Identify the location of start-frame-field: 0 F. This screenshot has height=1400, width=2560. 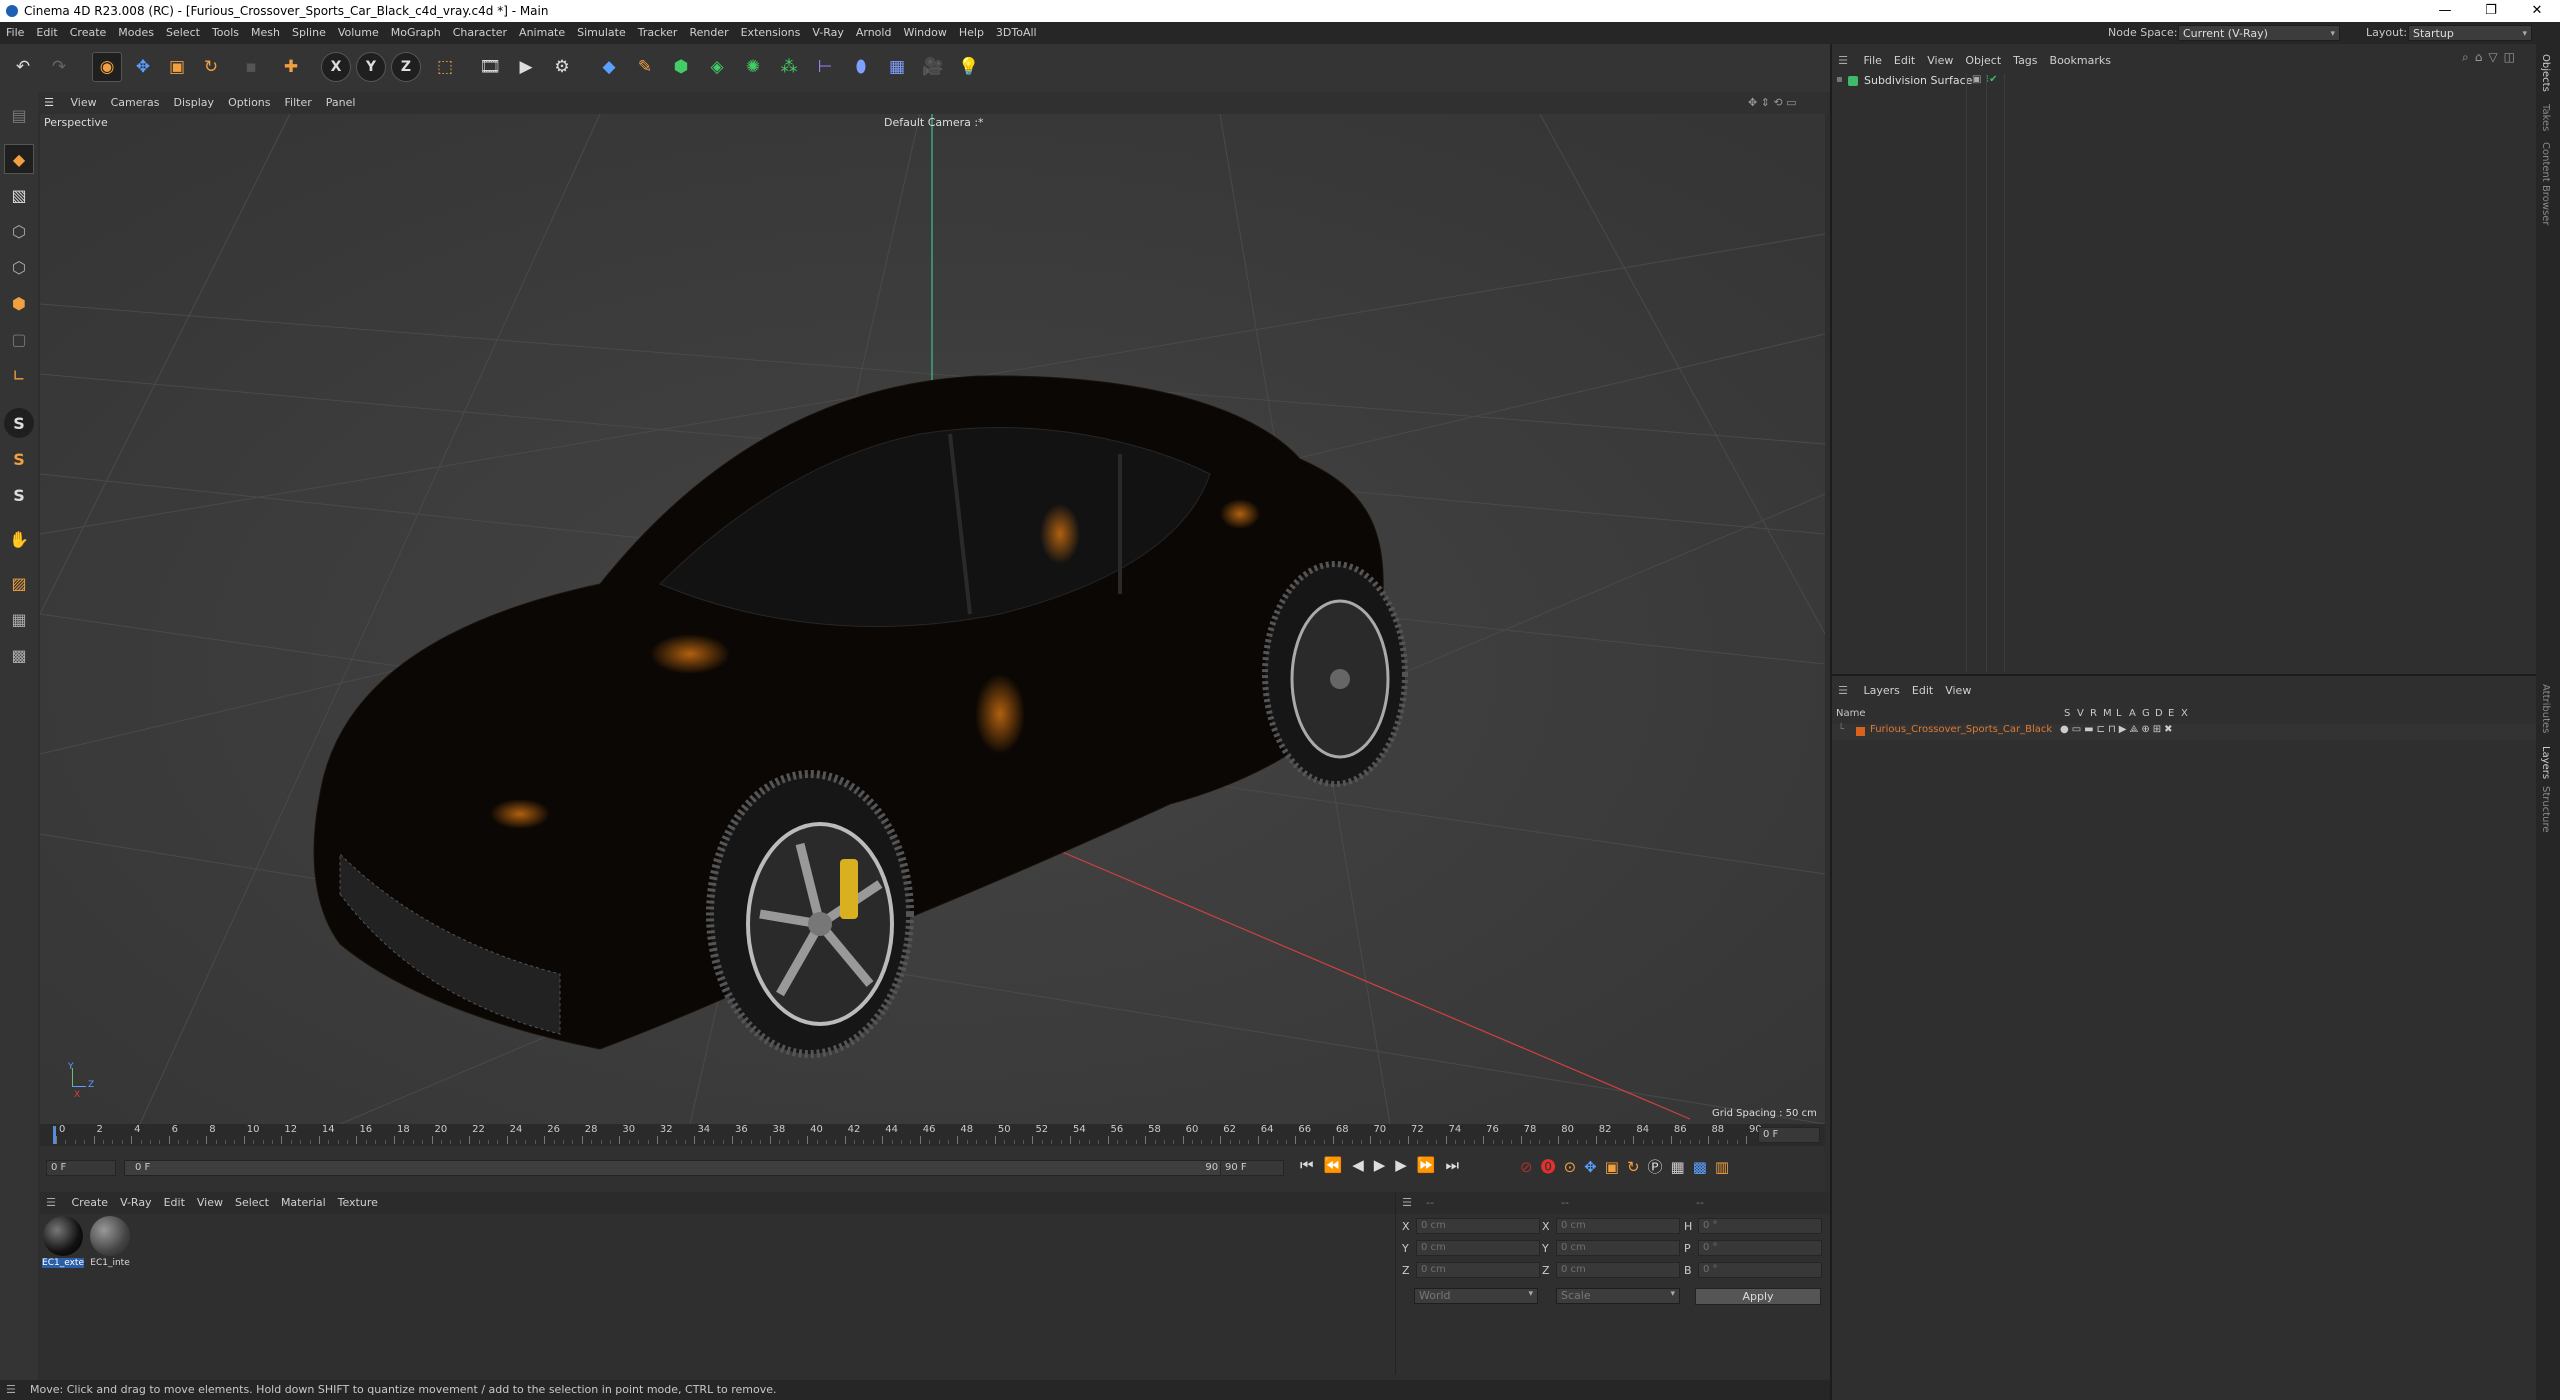
(81, 1168).